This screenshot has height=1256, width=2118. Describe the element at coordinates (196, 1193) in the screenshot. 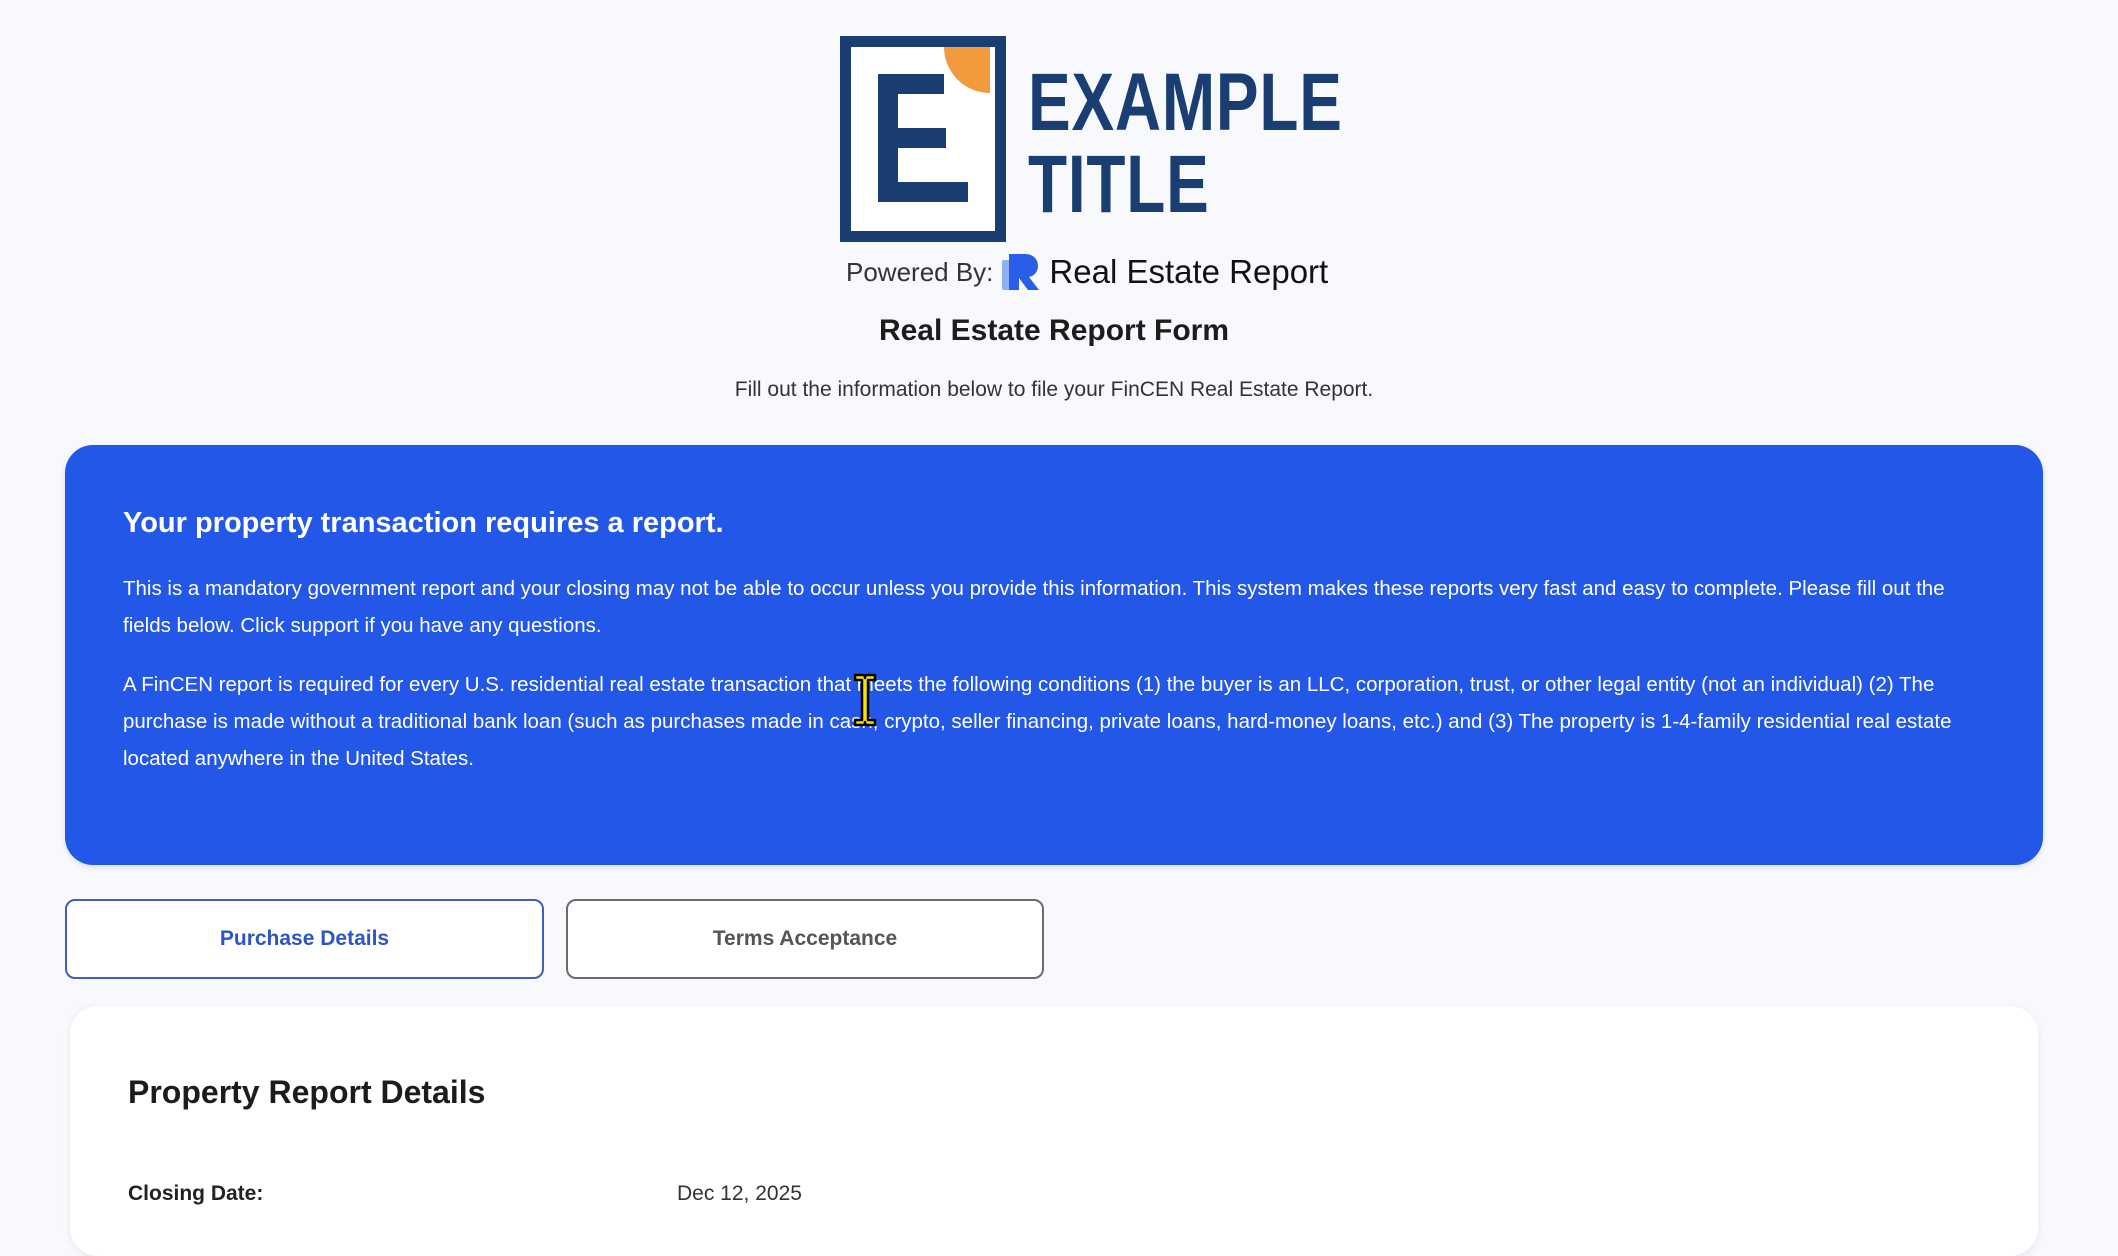

I see `closing-date-label: Closing Date:` at that location.